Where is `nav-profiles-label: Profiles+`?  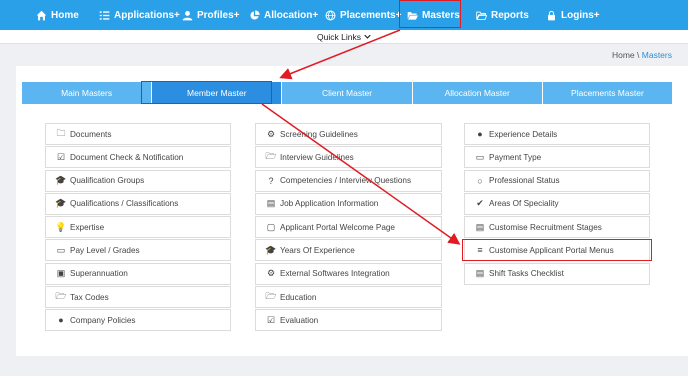
nav-profiles-label: Profiles+ is located at coordinates (218, 15).